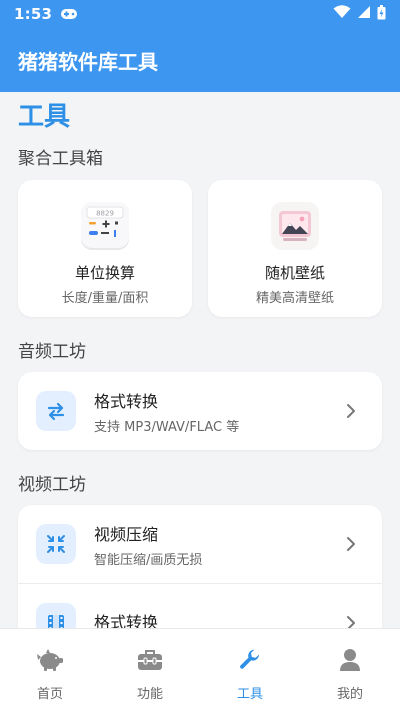  I want to click on list-item-title: 视频压缩, so click(126, 534).